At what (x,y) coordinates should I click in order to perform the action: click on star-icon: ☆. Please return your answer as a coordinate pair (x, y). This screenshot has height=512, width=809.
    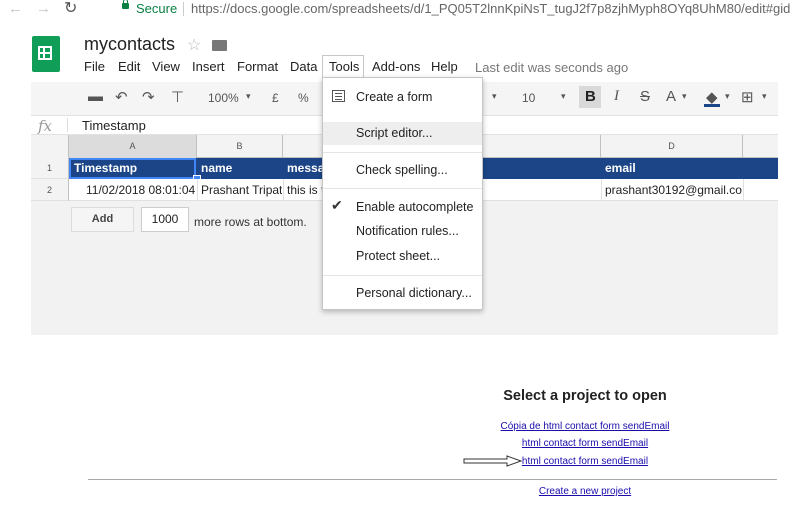
    Looking at the image, I should click on (194, 45).